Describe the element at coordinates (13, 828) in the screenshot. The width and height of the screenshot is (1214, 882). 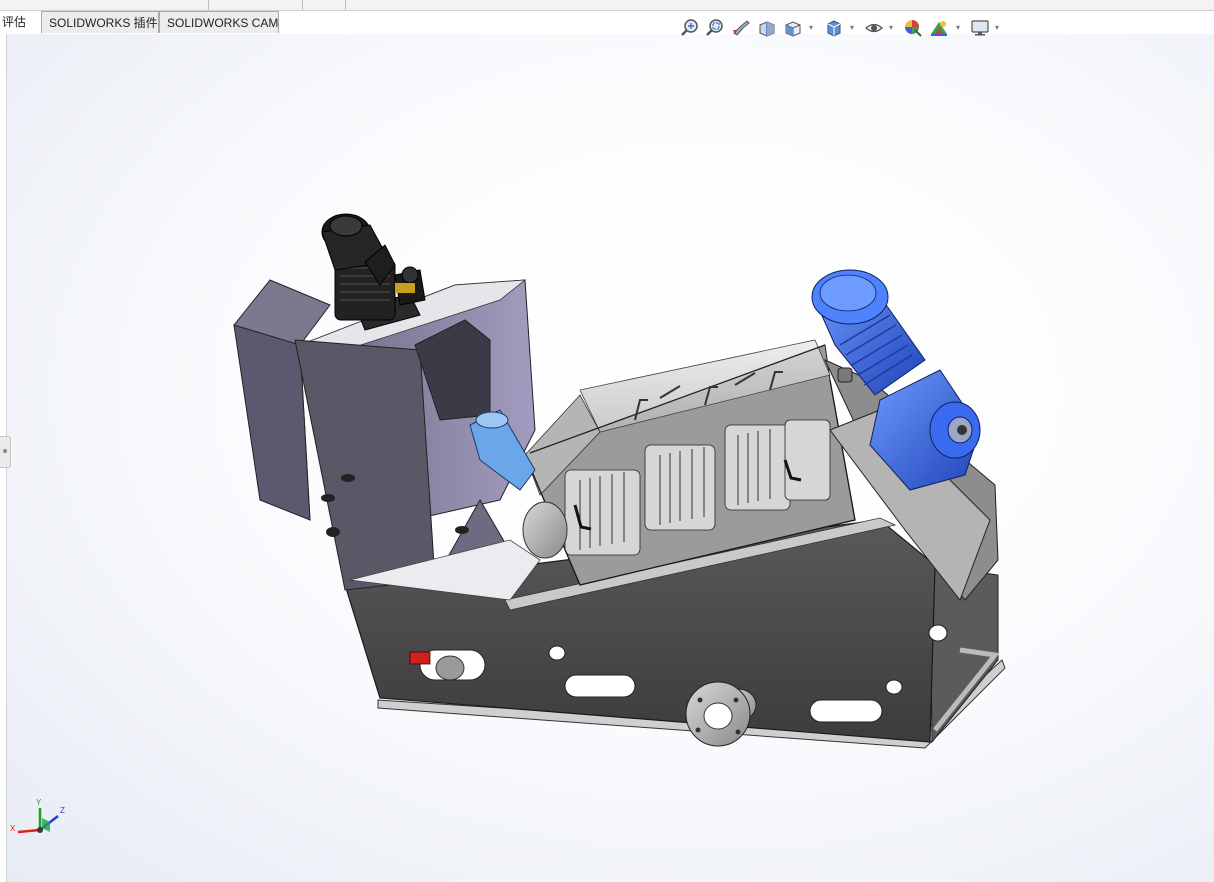
I see `triad-x-label: X` at that location.